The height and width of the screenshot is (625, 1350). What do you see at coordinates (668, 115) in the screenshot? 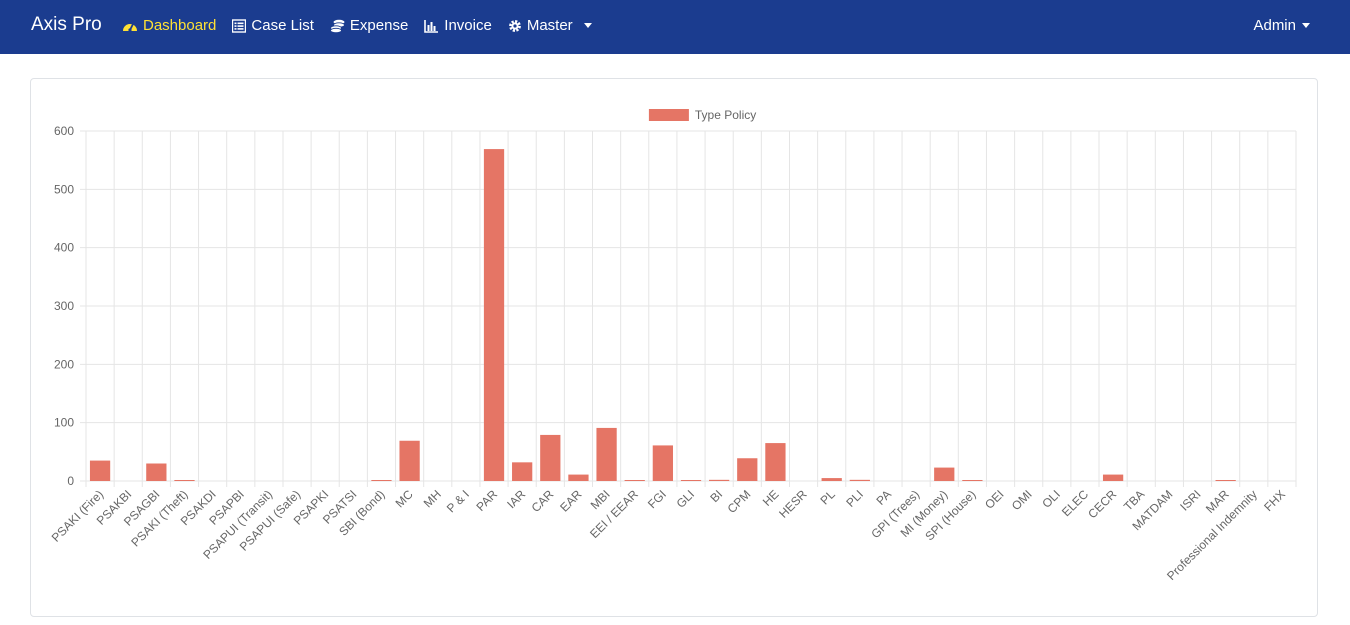
I see `legend-swatch` at bounding box center [668, 115].